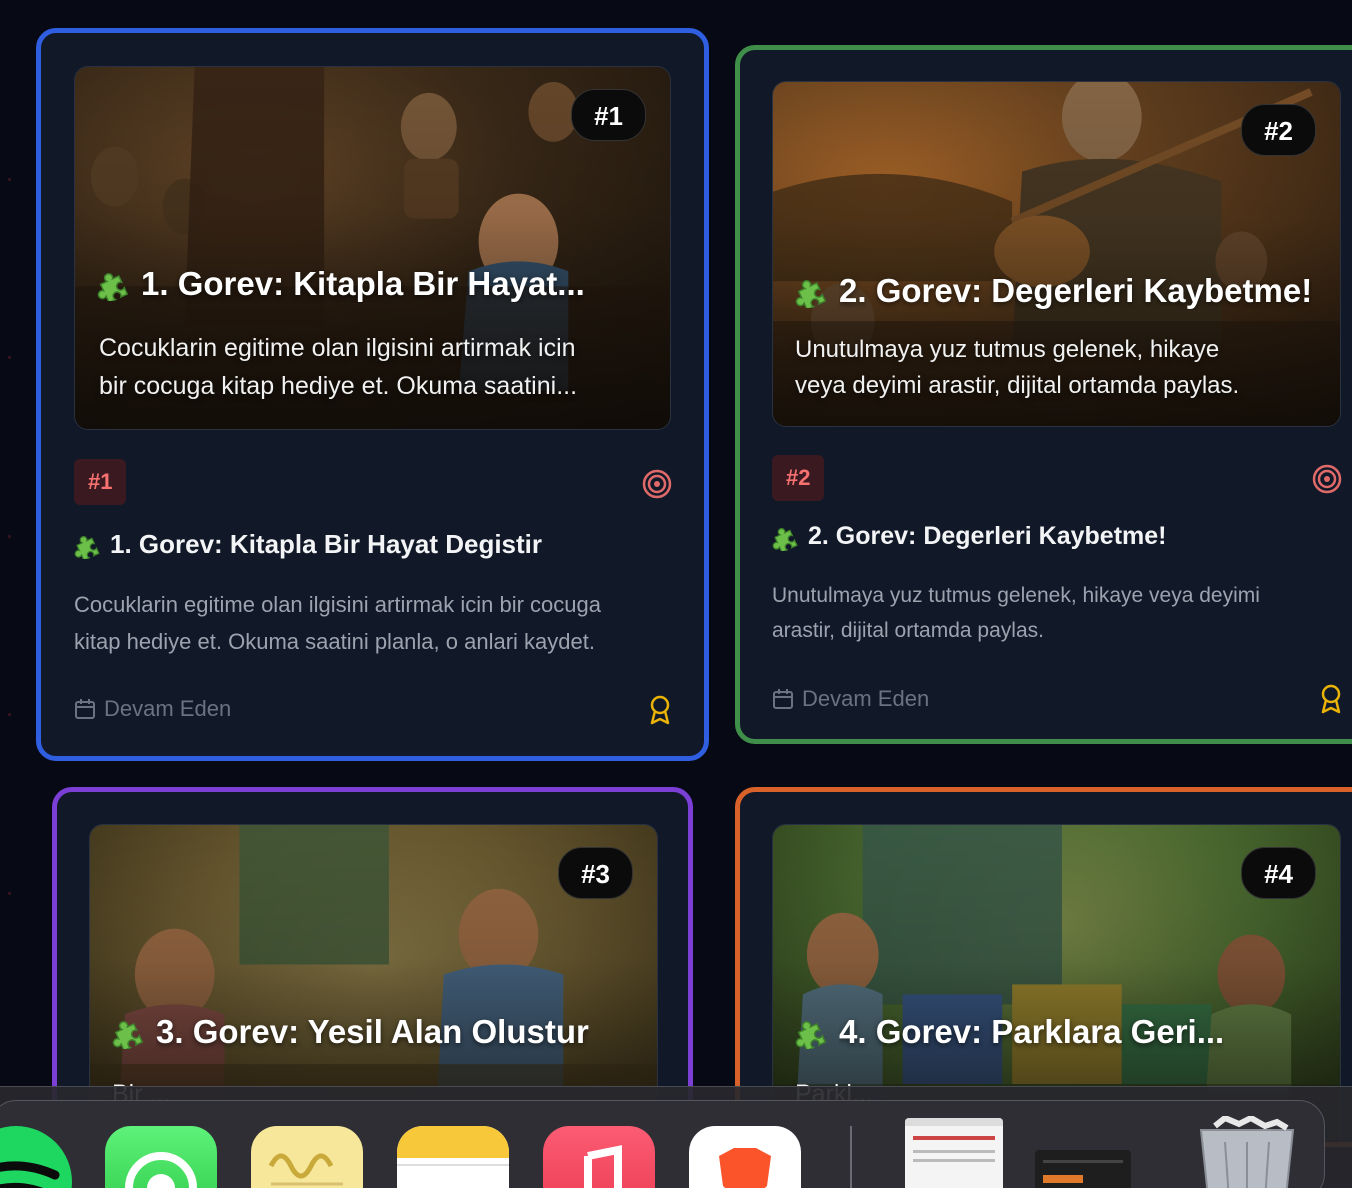  Describe the element at coordinates (1065, 291) in the screenshot. I see `hero-title: 2. Gorev: Degerleri Kaybetme!` at that location.